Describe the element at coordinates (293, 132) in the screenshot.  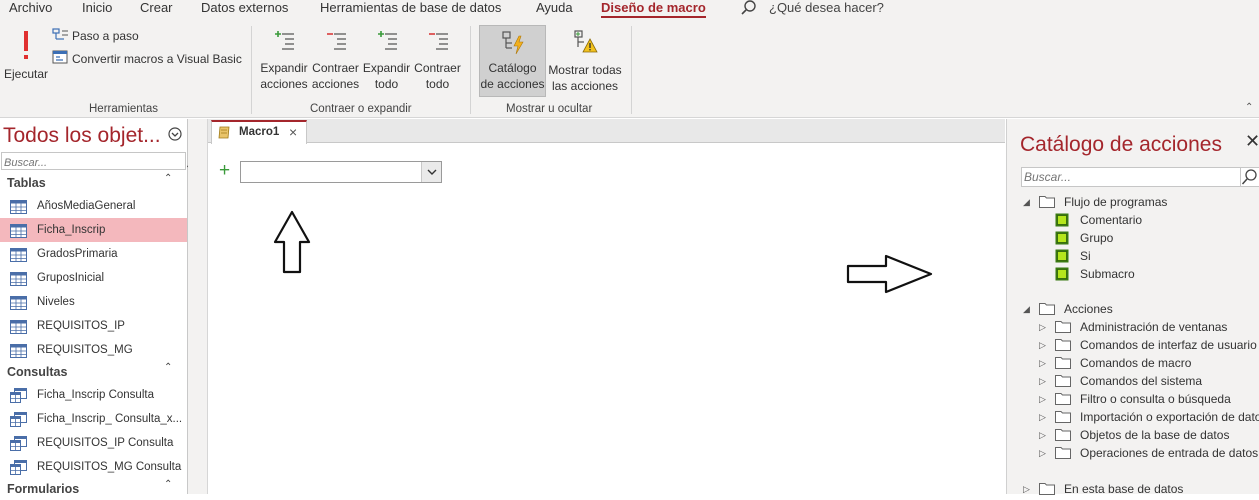
I see `close-tab-icon: ×` at that location.